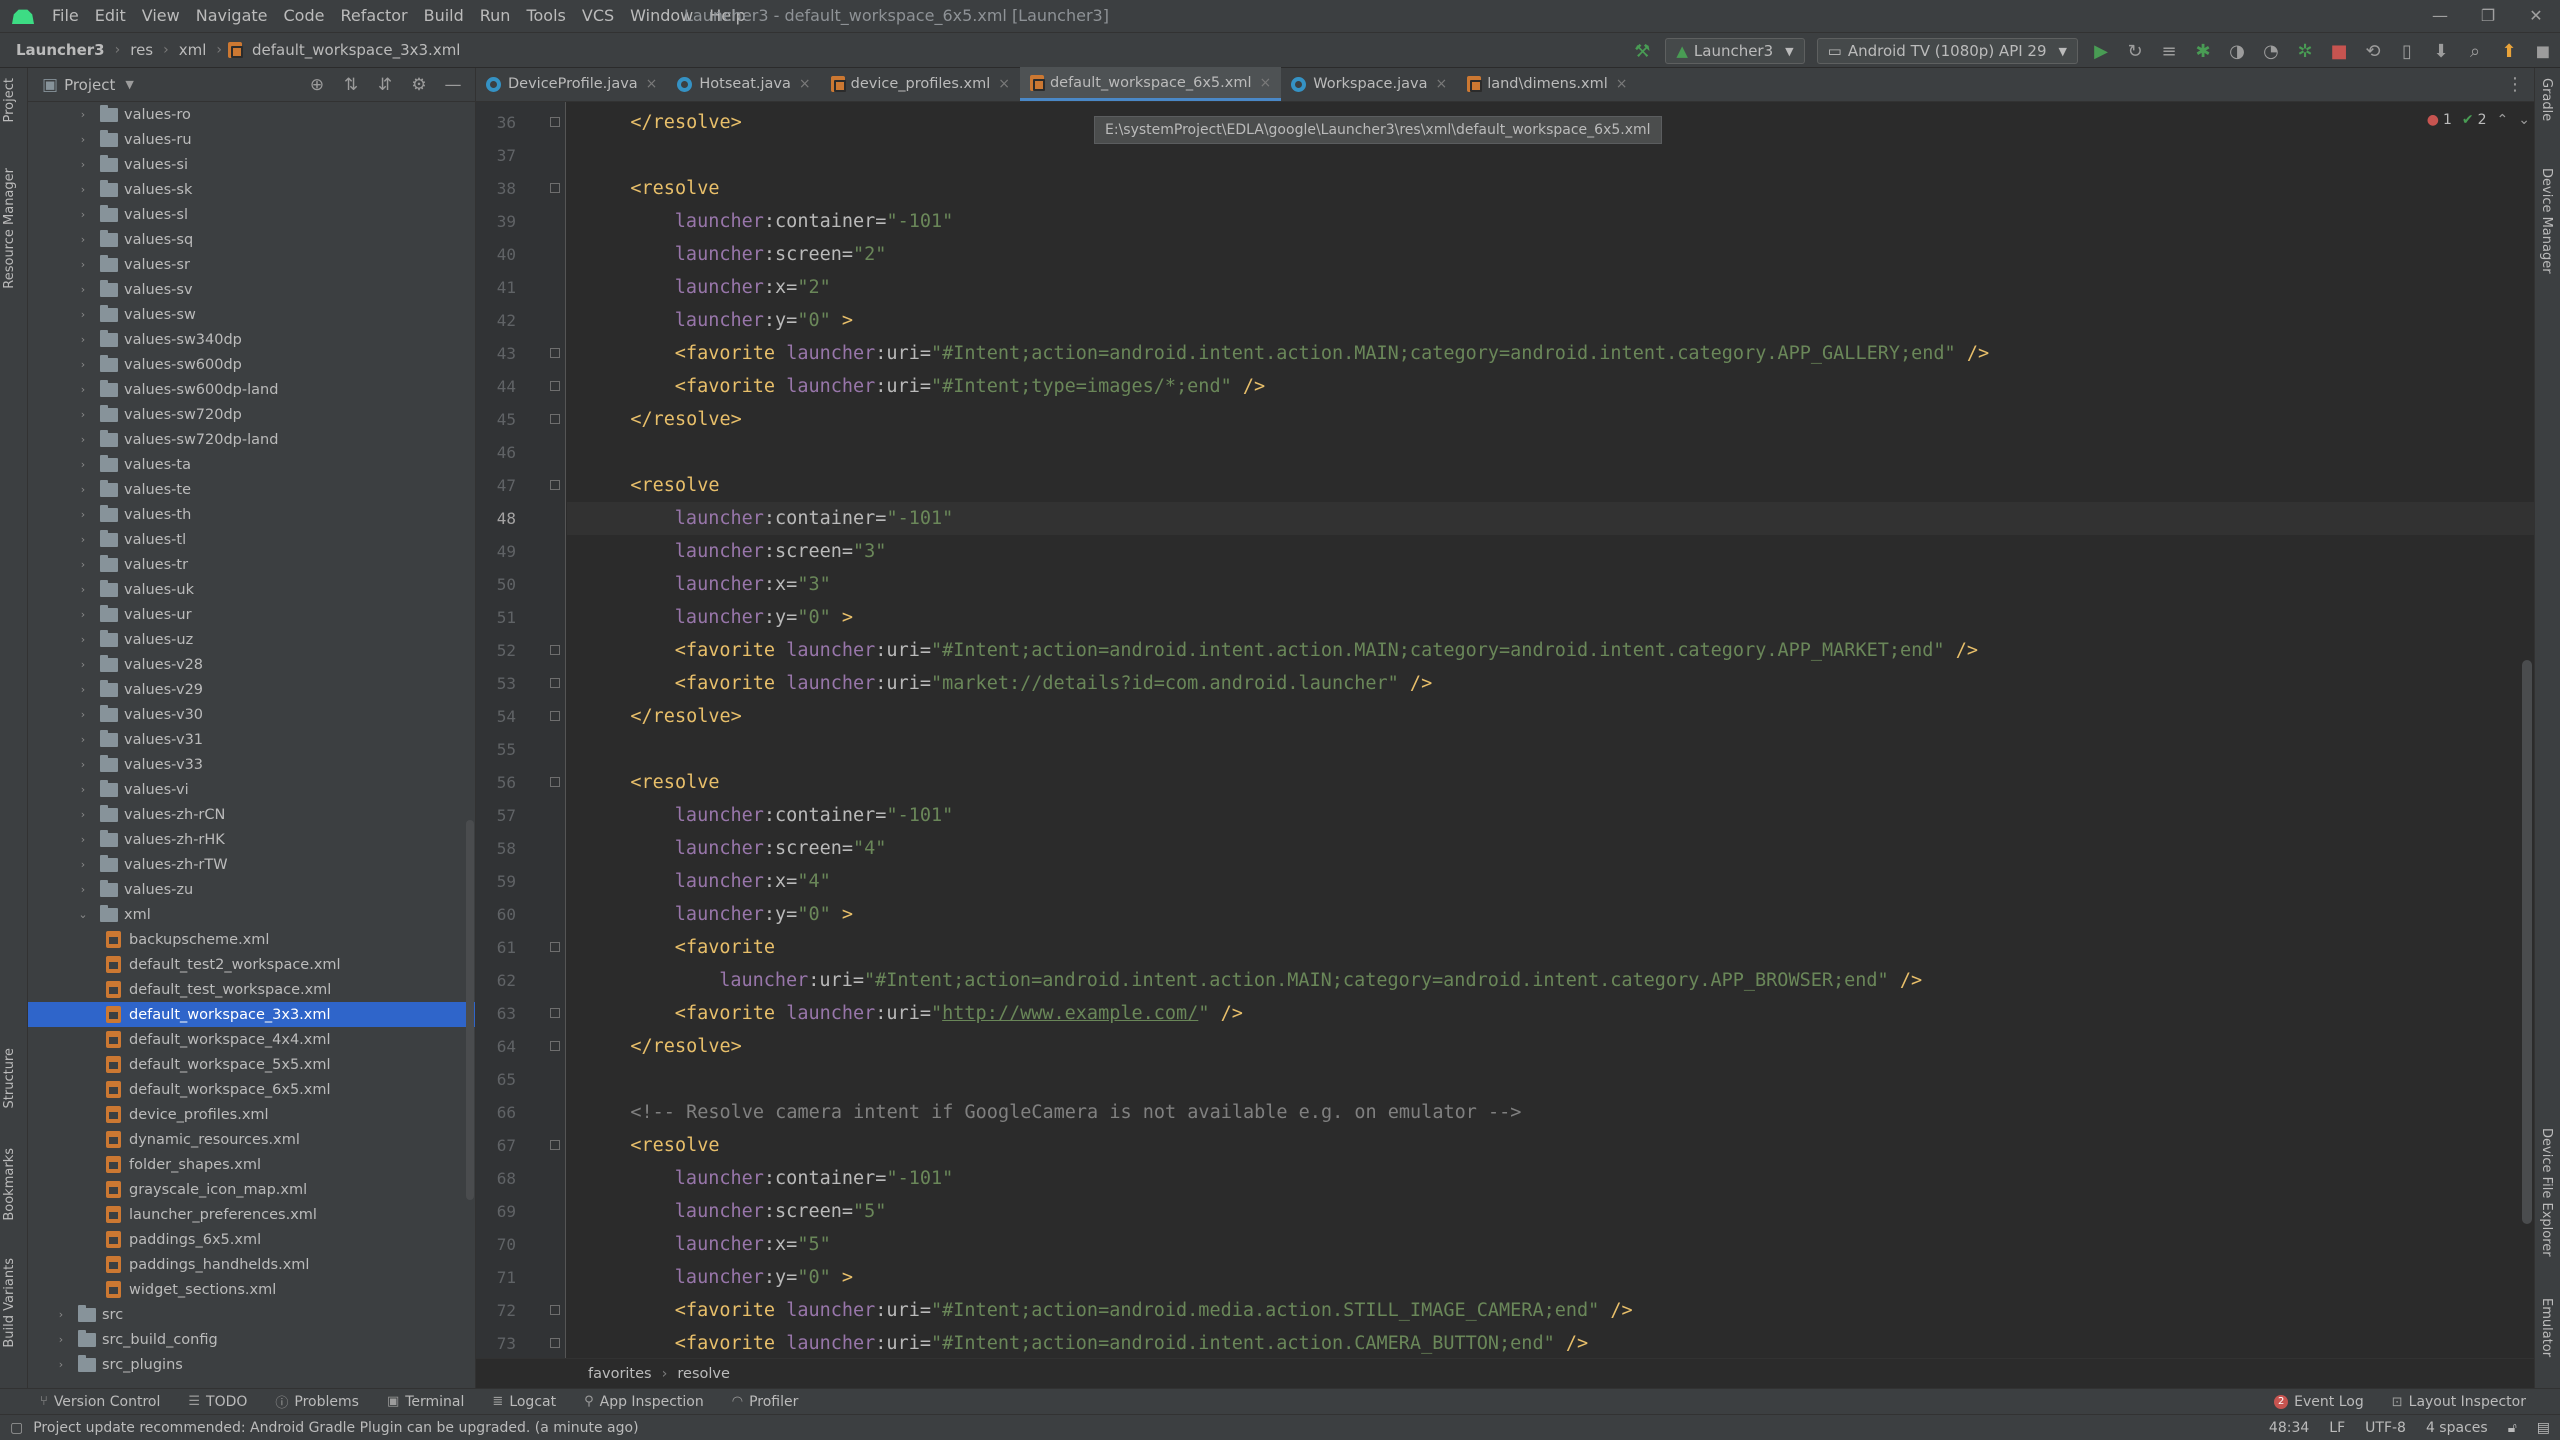  What do you see at coordinates (251, 489) in the screenshot?
I see `tree-folder: › values-te` at bounding box center [251, 489].